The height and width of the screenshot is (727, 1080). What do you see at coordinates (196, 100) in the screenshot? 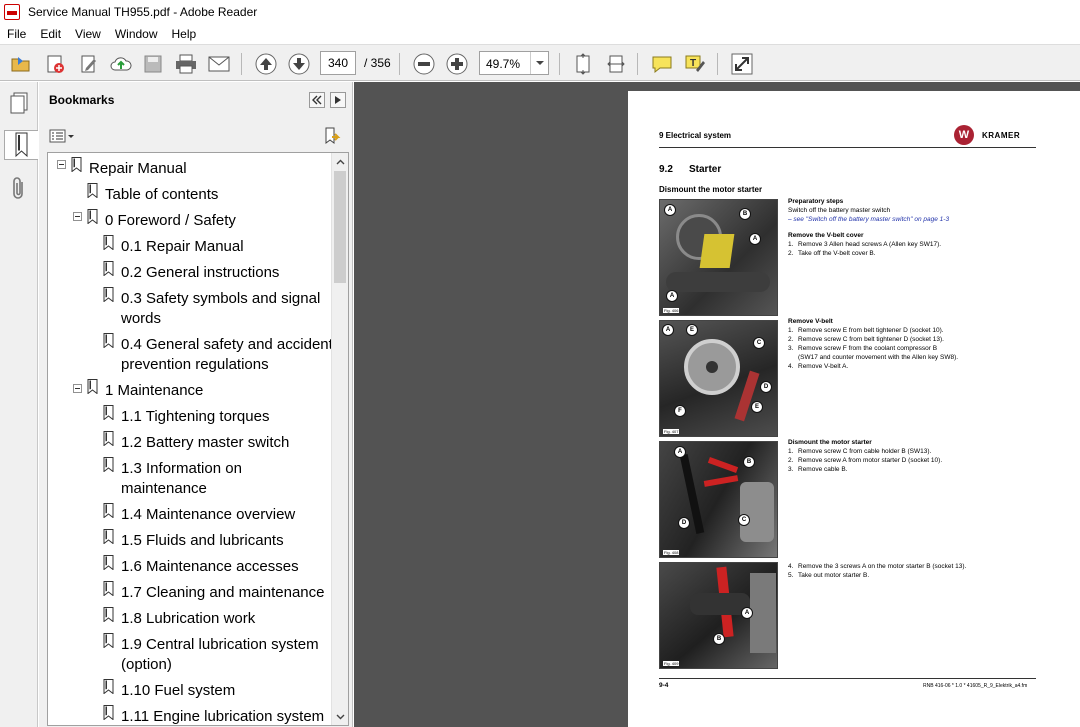
I see `bookmarks-header: Bookmarks` at bounding box center [196, 100].